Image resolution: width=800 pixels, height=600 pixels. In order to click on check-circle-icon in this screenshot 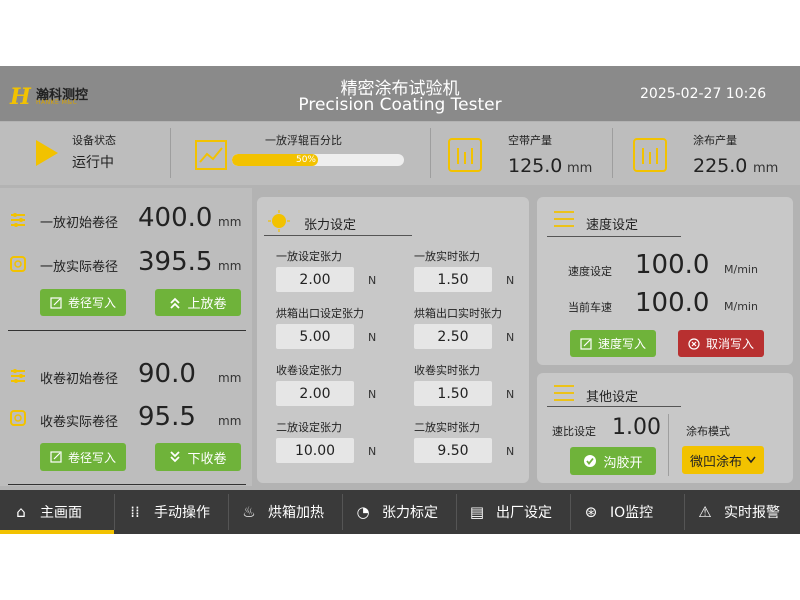, I will do `click(590, 461)`.